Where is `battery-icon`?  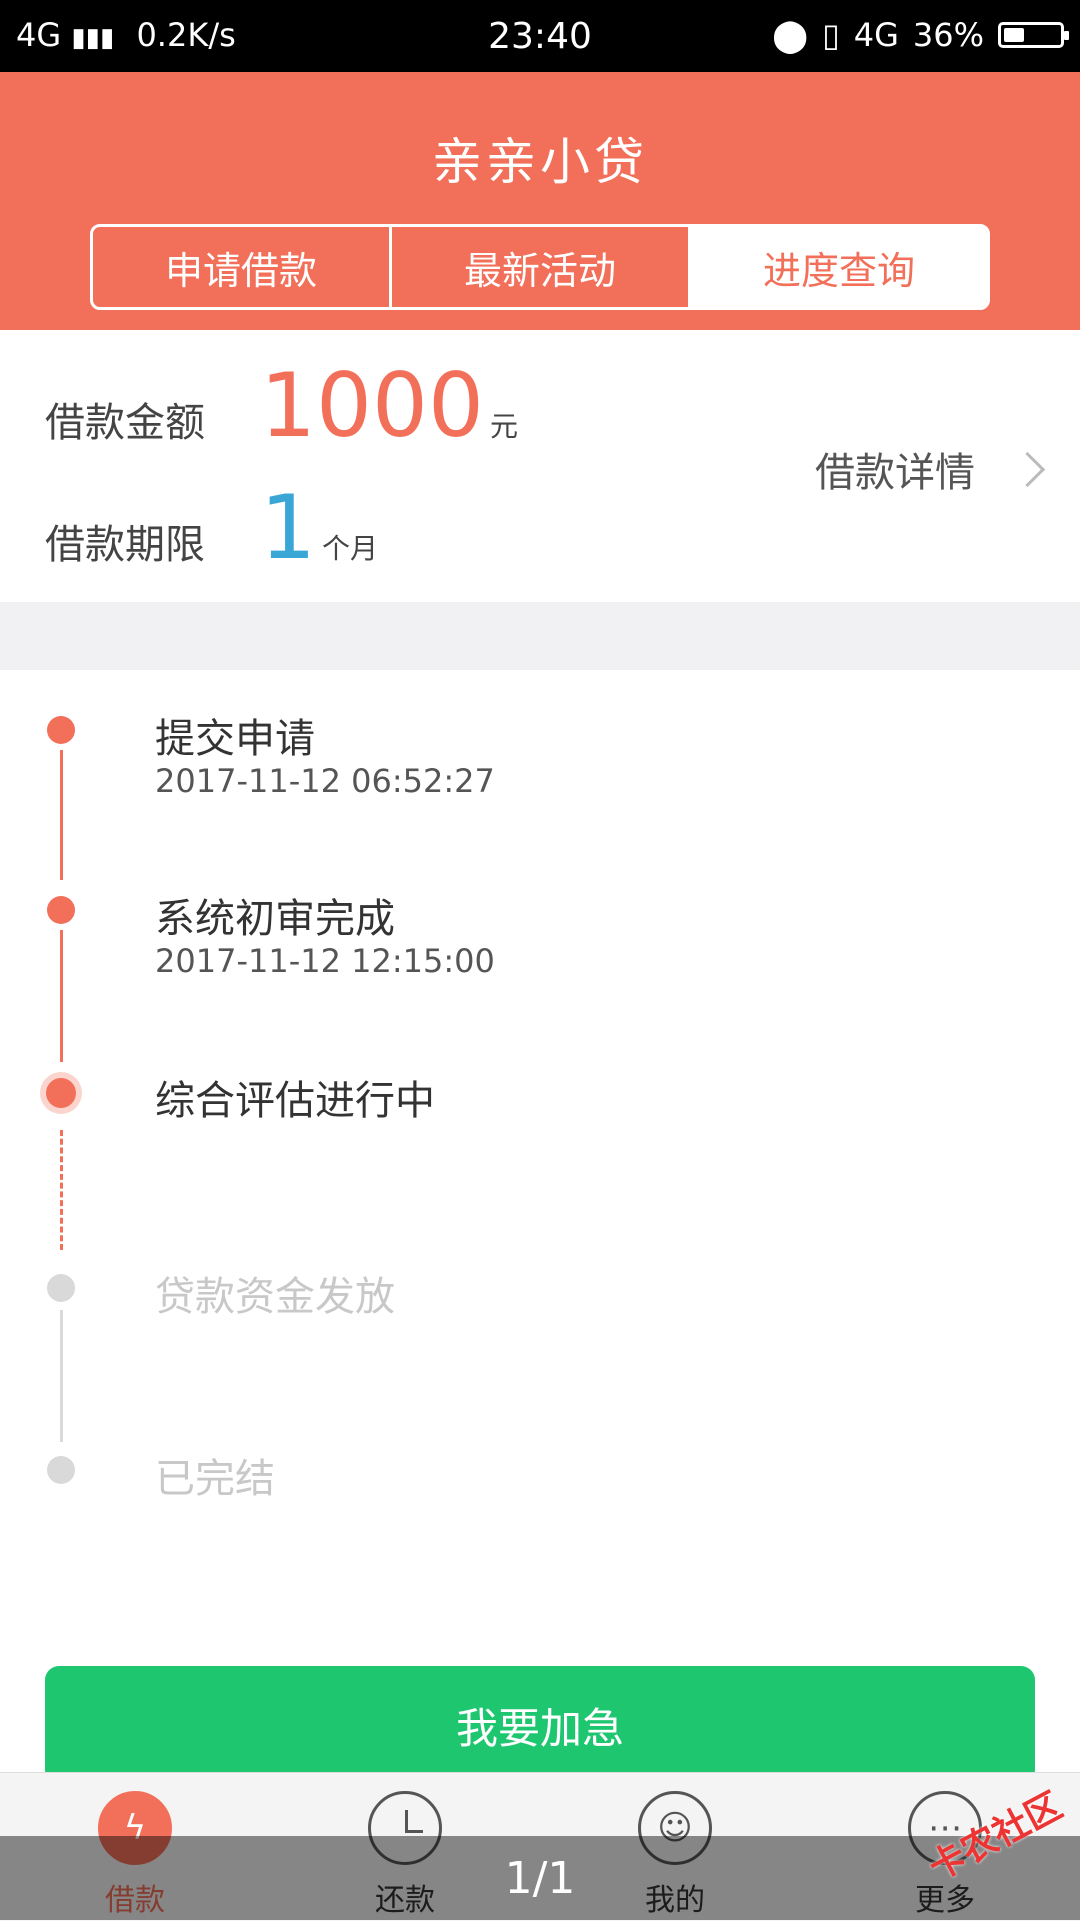
battery-icon is located at coordinates (1033, 35).